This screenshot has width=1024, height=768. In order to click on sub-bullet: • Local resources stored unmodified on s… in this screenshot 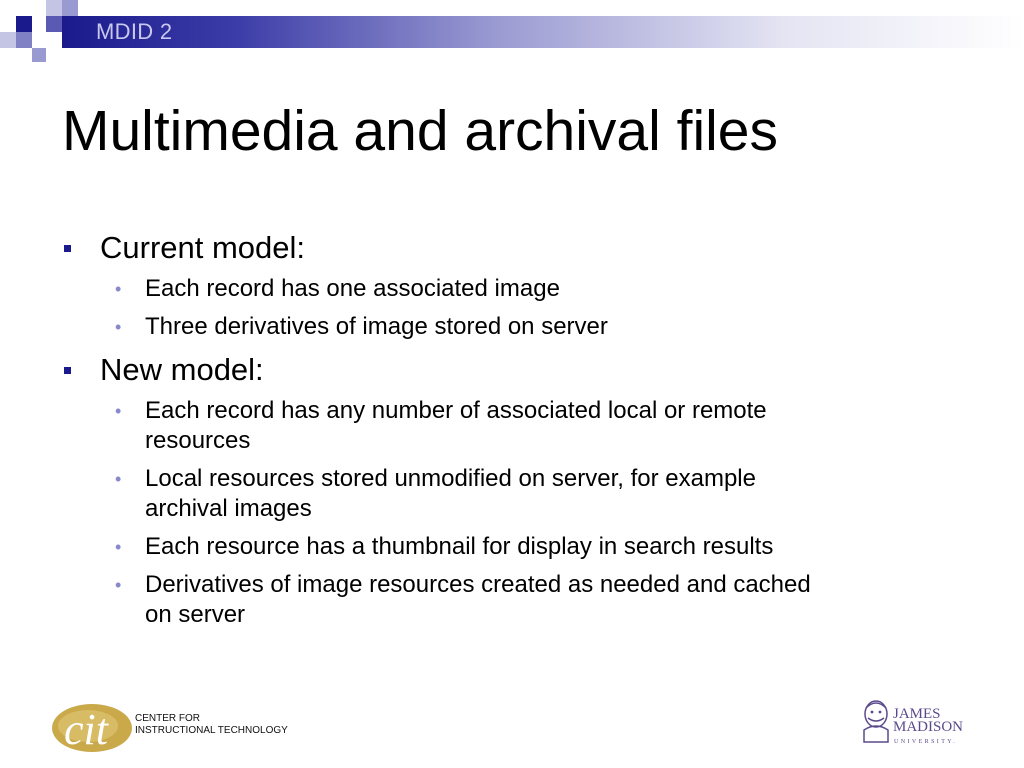, I will do `click(530, 494)`.